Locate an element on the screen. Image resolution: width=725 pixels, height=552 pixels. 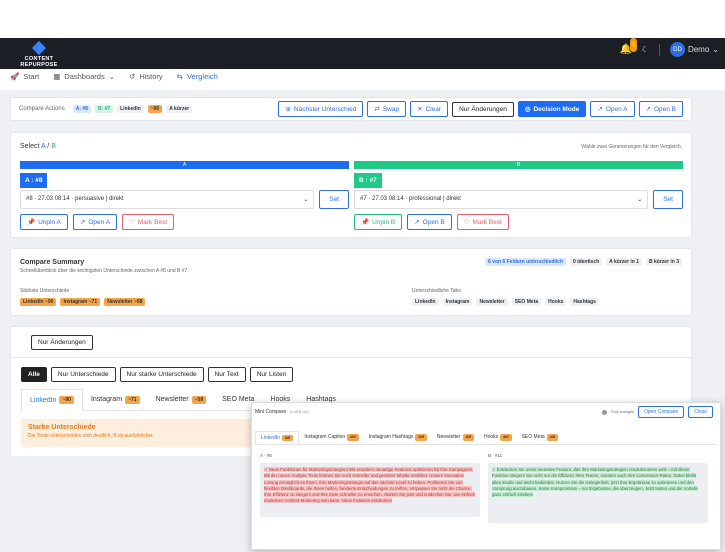
heart-icon: ♡ is located at coordinates (132, 222).